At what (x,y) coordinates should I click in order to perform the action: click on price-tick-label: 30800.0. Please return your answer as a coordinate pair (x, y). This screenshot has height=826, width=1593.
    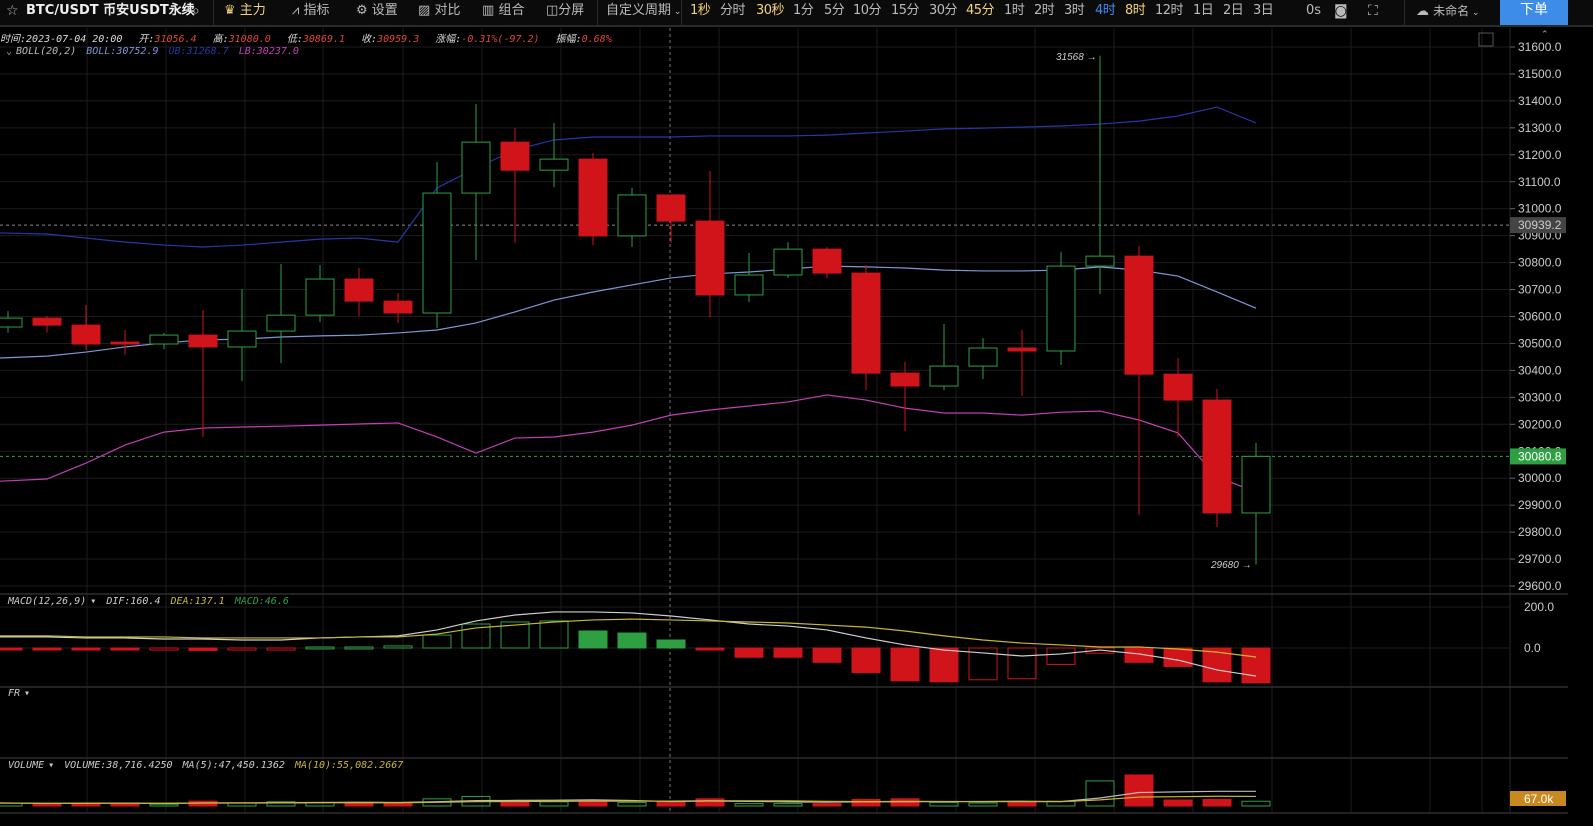
    Looking at the image, I should click on (1540, 263).